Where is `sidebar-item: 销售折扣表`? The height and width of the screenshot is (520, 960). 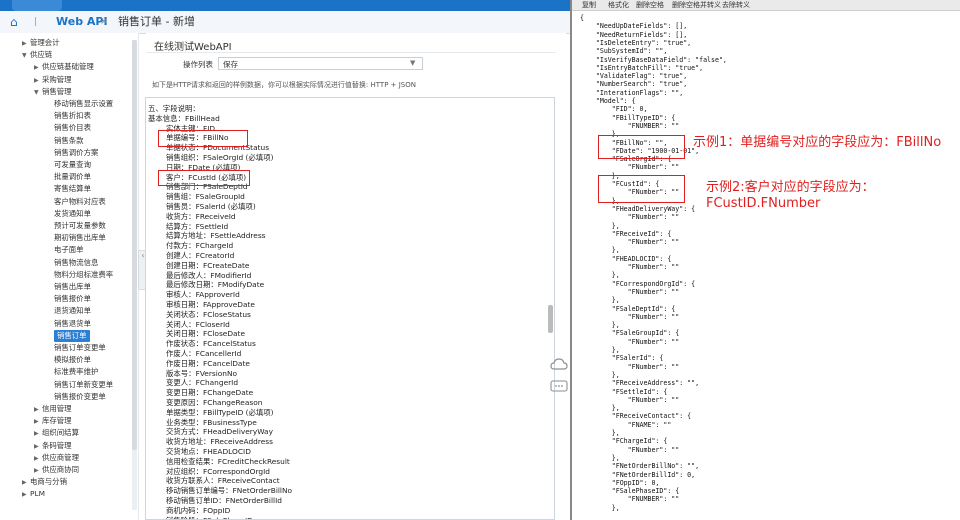
sidebar-item: 销售折扣表 is located at coordinates (72, 116).